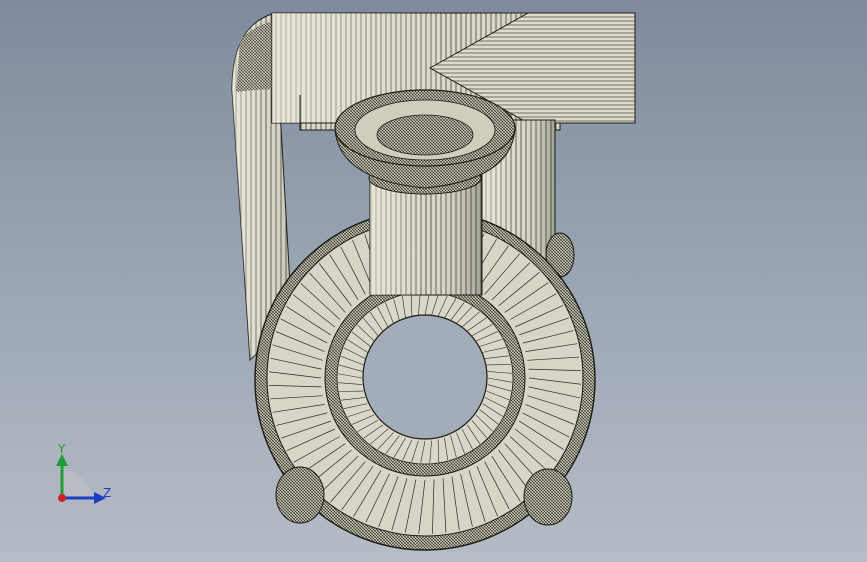 The width and height of the screenshot is (867, 562). I want to click on center-bore-opening, so click(425, 377).